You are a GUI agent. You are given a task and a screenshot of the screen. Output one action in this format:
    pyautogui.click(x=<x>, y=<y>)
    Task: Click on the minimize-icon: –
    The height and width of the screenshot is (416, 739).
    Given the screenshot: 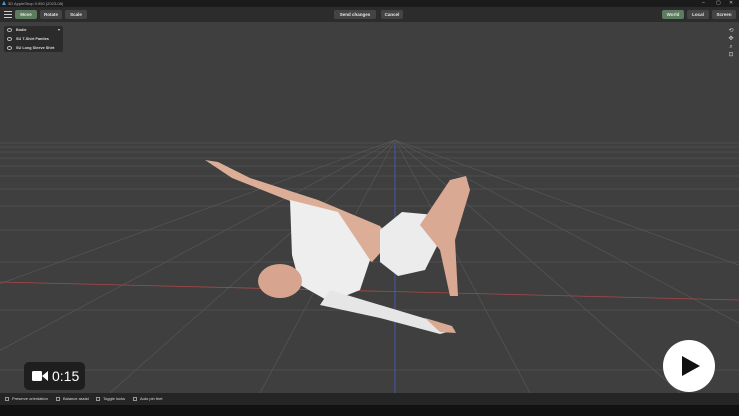 What is the action you would take?
    pyautogui.click(x=703, y=3)
    